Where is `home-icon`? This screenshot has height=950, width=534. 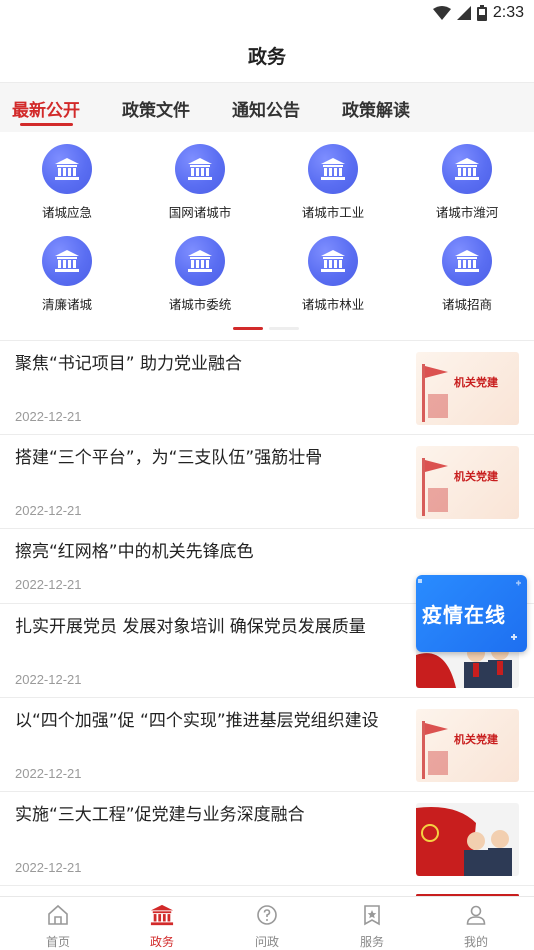
home-icon is located at coordinates (58, 914).